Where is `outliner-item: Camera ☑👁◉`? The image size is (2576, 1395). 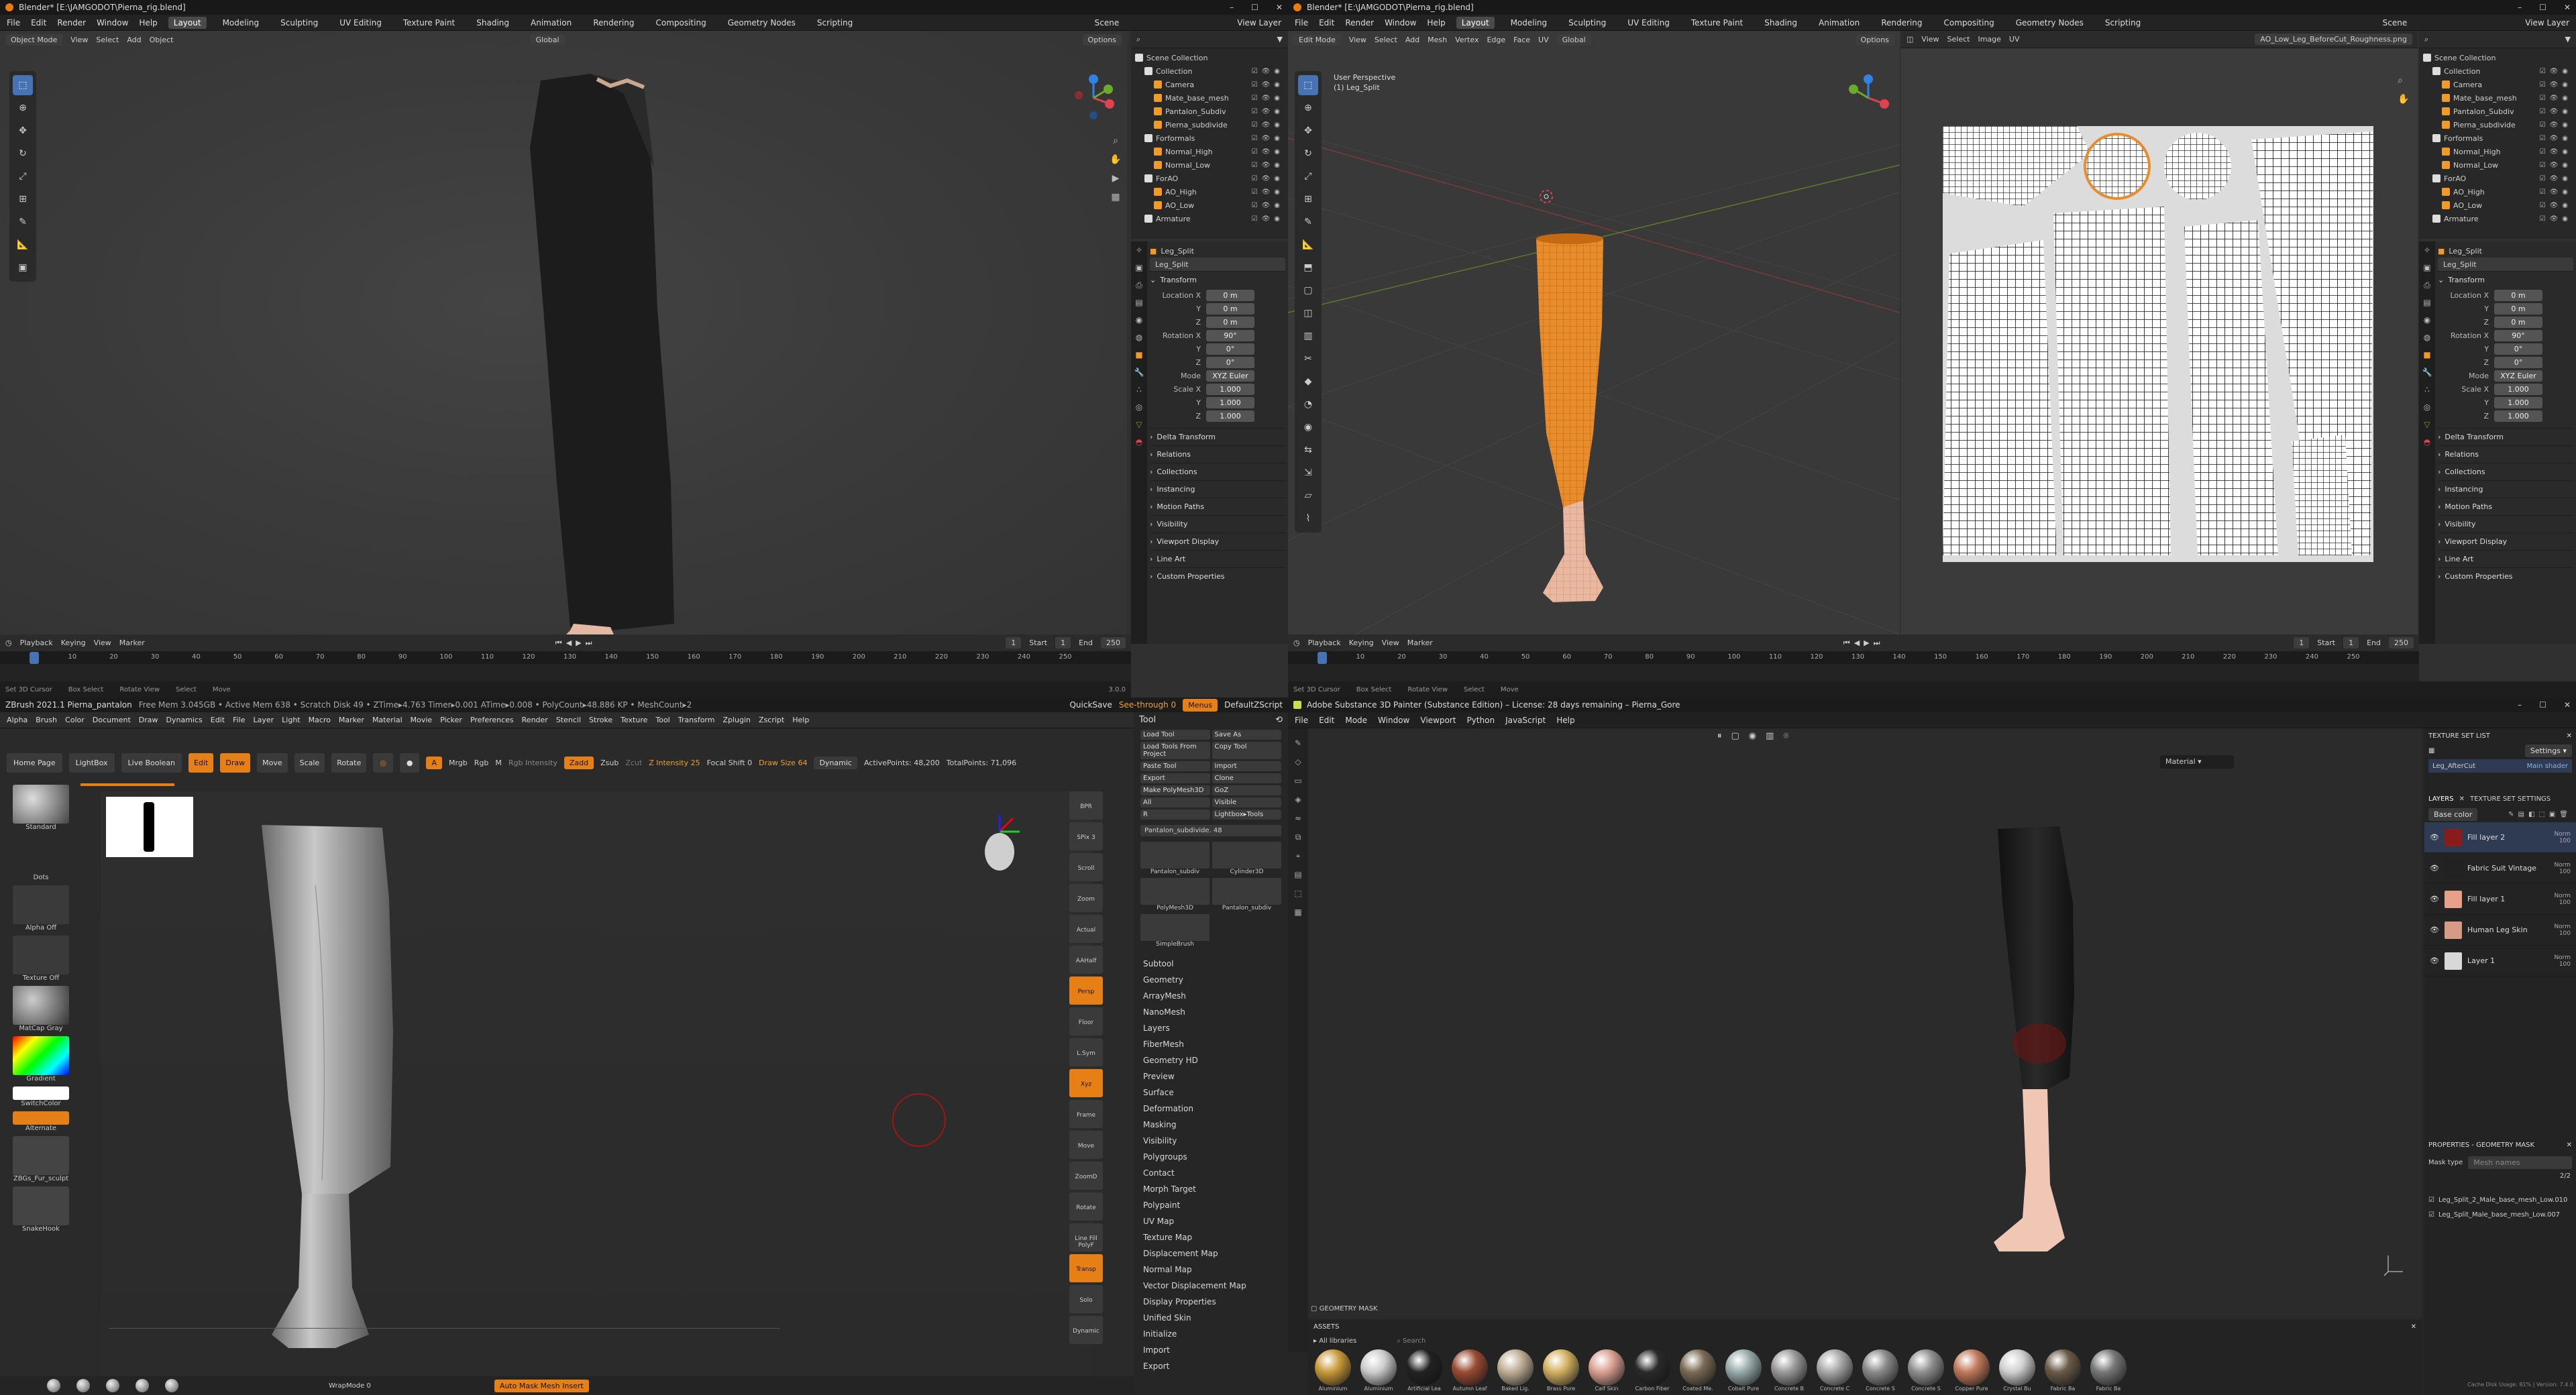
outliner-item: Camera ☑👁◉ is located at coordinates (1209, 84).